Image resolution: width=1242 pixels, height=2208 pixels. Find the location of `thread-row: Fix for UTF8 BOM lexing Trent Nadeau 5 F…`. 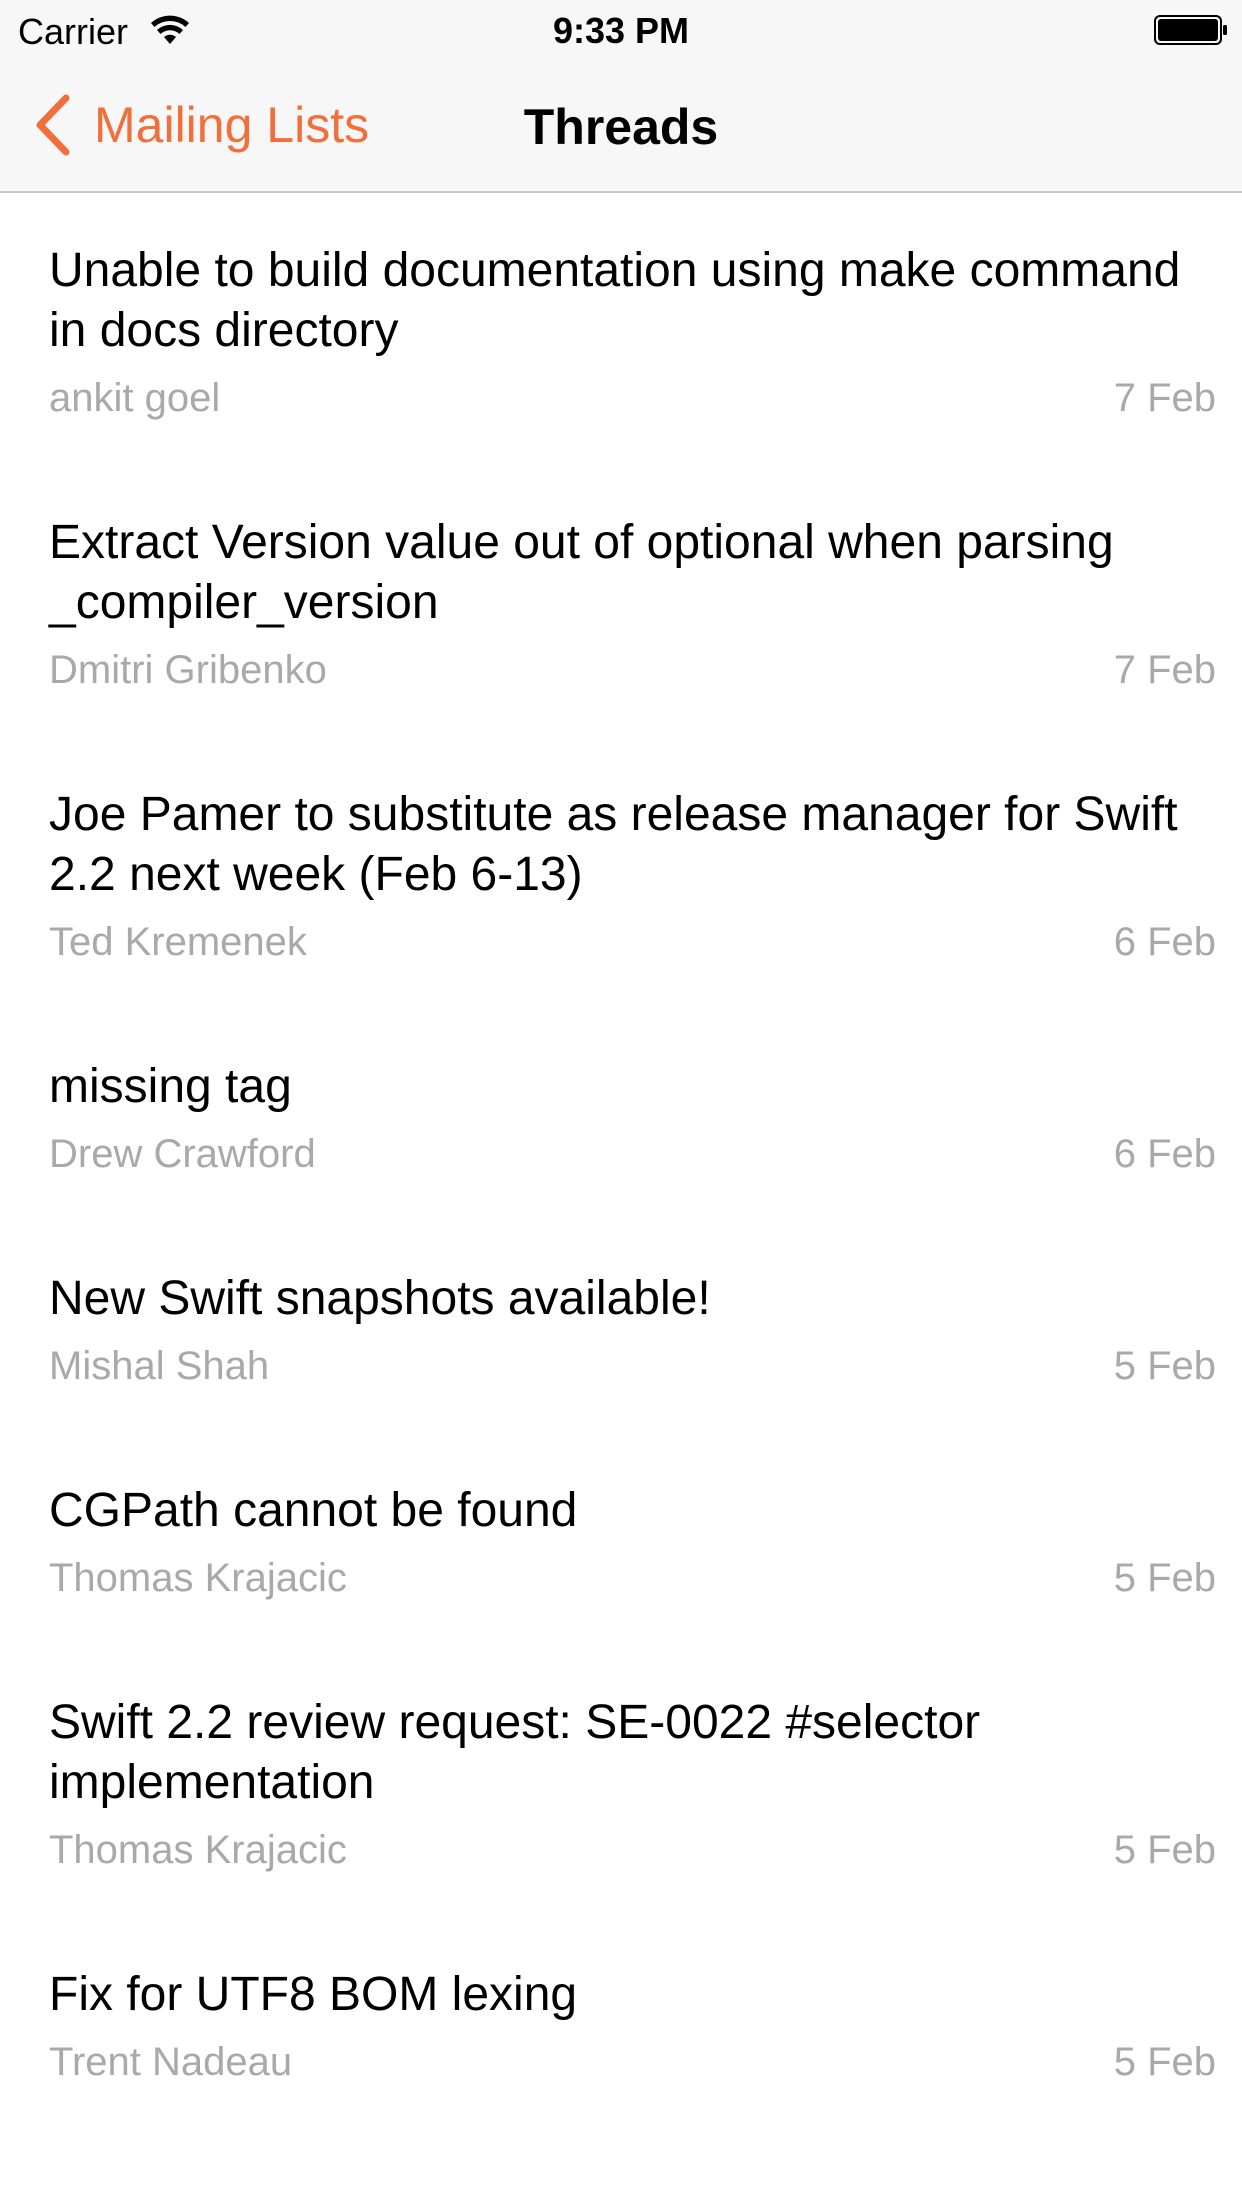

thread-row: Fix for UTF8 BOM lexing Trent Nadeau 5 F… is located at coordinates (621, 2023).